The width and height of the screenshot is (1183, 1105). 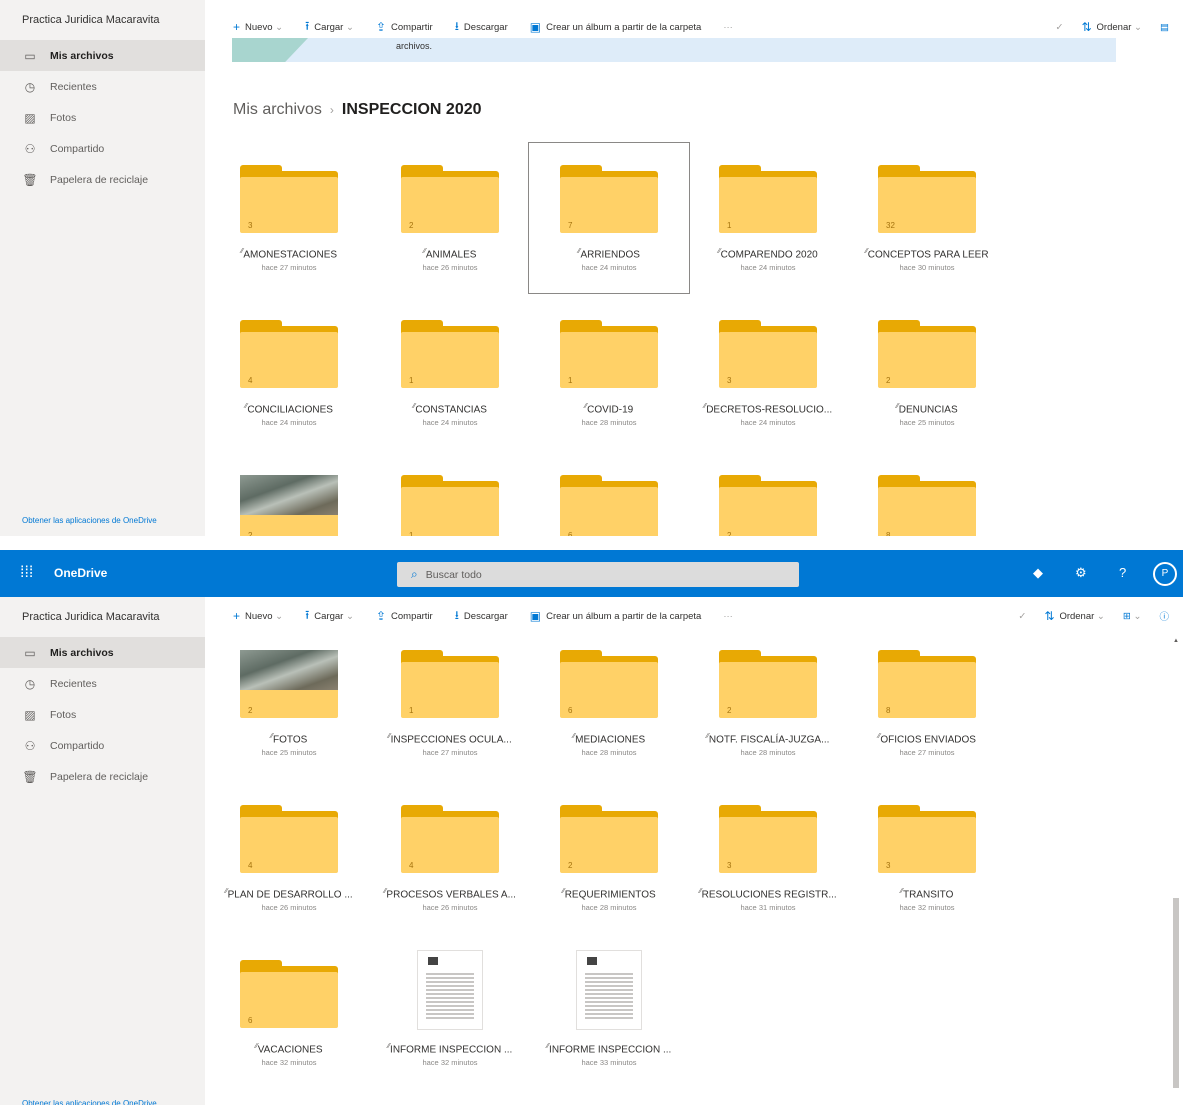 What do you see at coordinates (927, 494) in the screenshot?
I see `folder-tile: 8⁄⁄` at bounding box center [927, 494].